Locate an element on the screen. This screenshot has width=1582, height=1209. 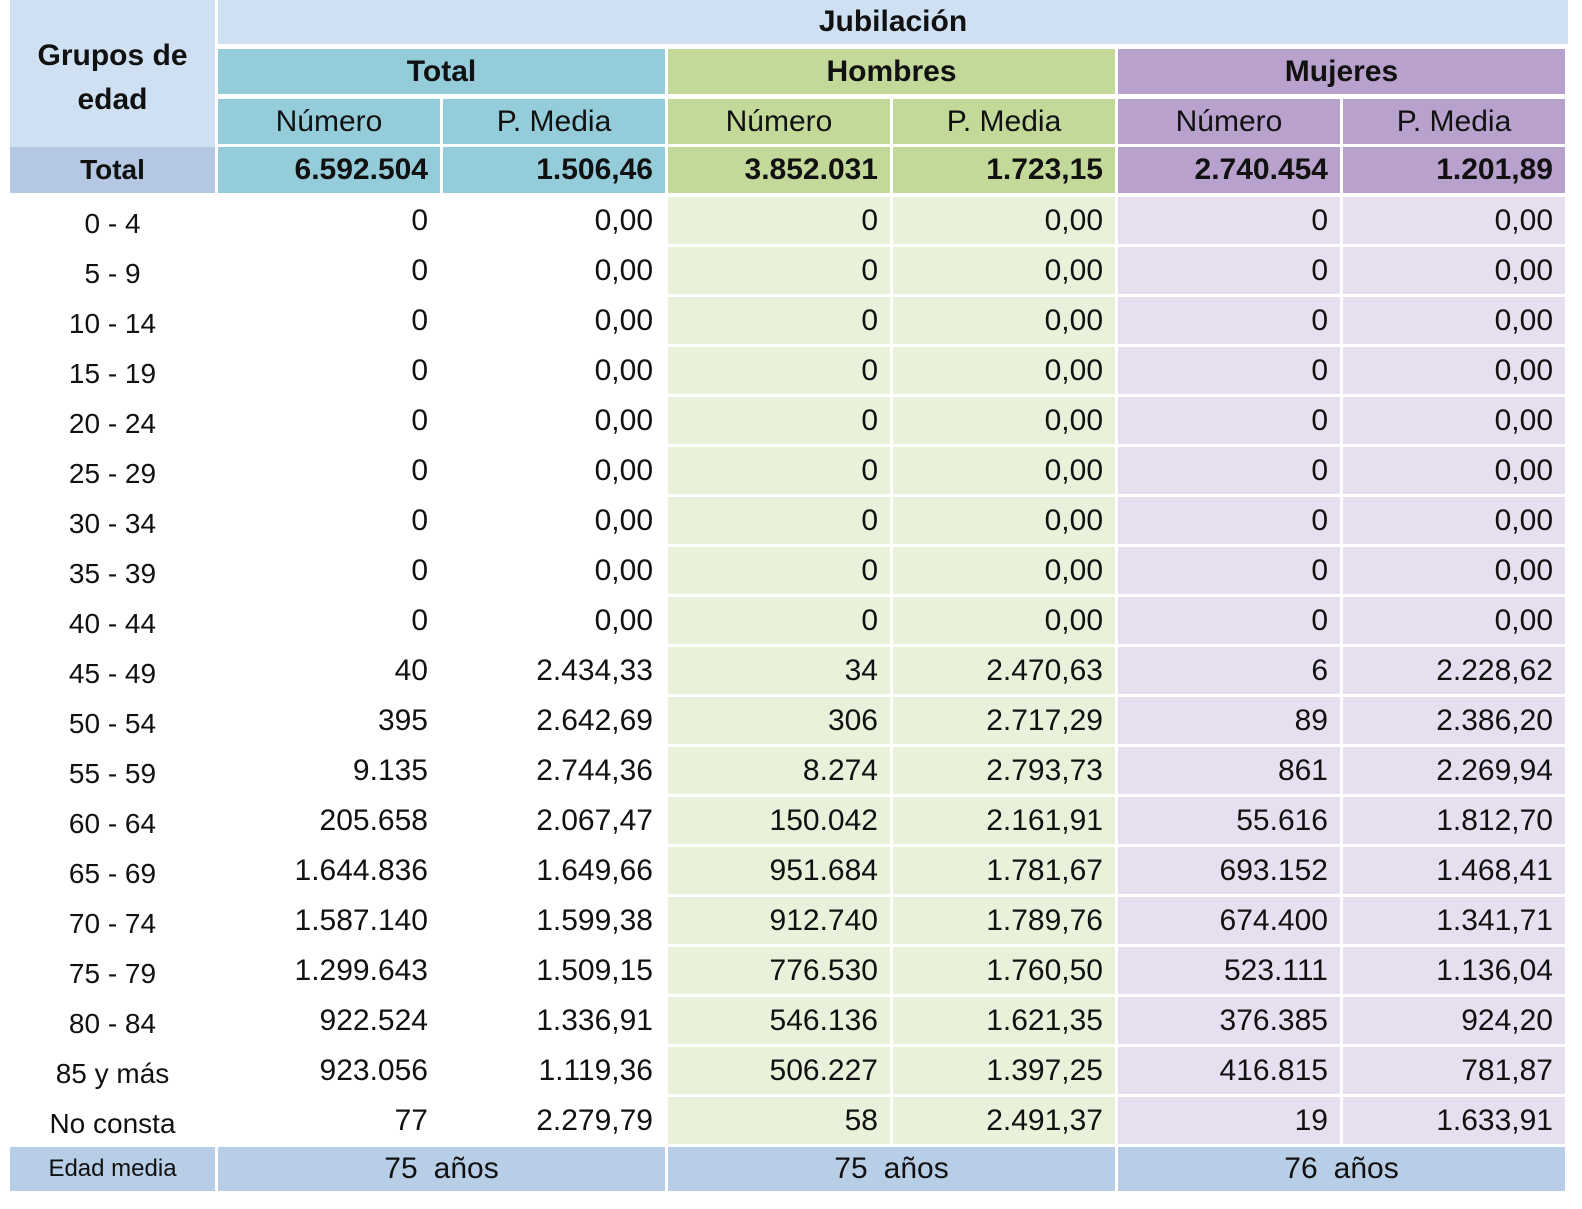
total-numero-cell: 77 is located at coordinates (330, 1122).